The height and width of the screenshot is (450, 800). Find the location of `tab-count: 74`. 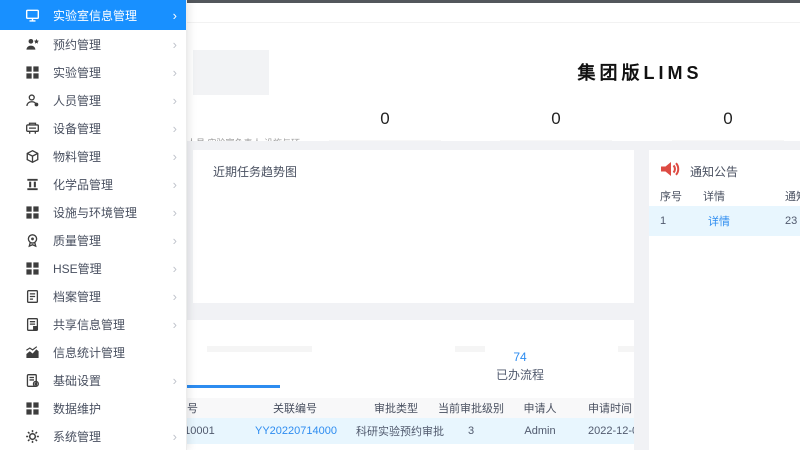

tab-count: 74 is located at coordinates (520, 357).